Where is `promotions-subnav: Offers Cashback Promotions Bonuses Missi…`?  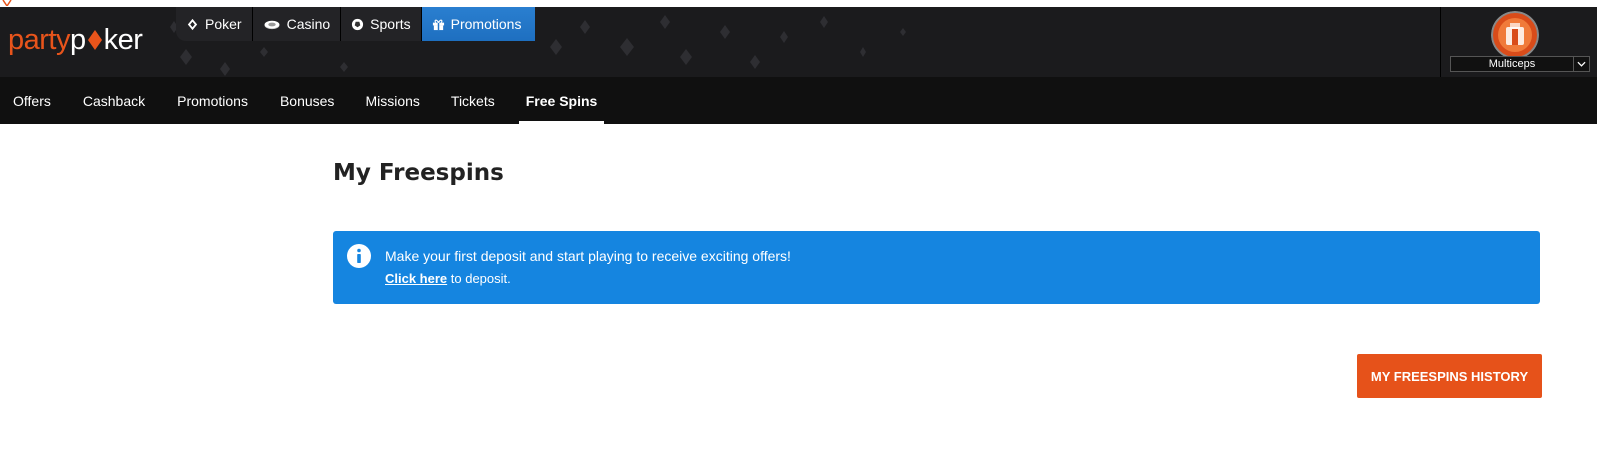
promotions-subnav: Offers Cashback Promotions Bonuses Missi… is located at coordinates (798, 100).